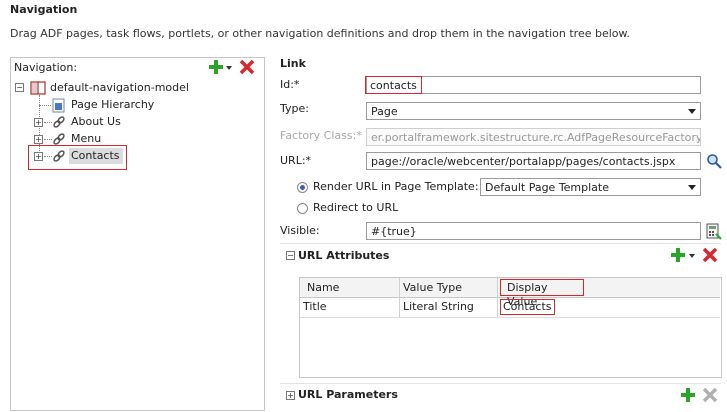 This screenshot has width=727, height=412. I want to click on grey-x-icon, so click(710, 395).